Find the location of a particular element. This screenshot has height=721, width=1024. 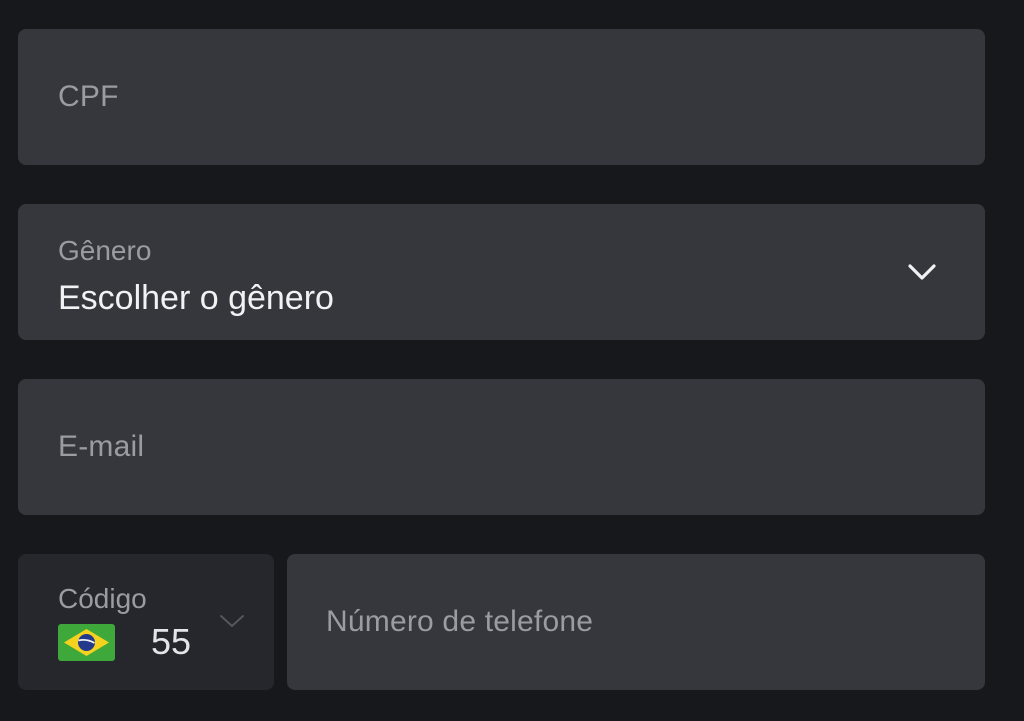

phone-code-label: Código is located at coordinates (102, 598).